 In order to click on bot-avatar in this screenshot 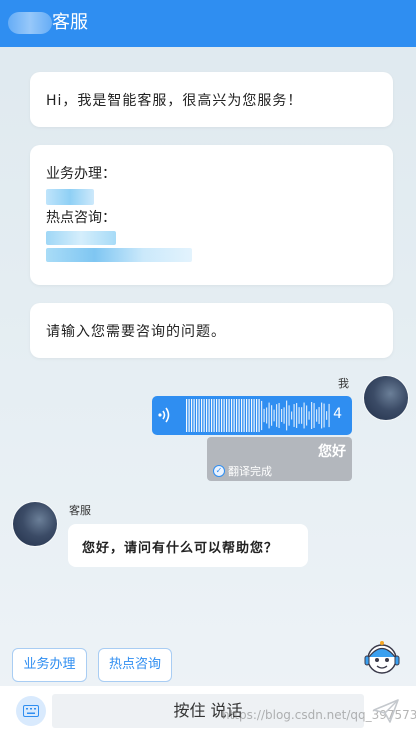, I will do `click(35, 524)`.